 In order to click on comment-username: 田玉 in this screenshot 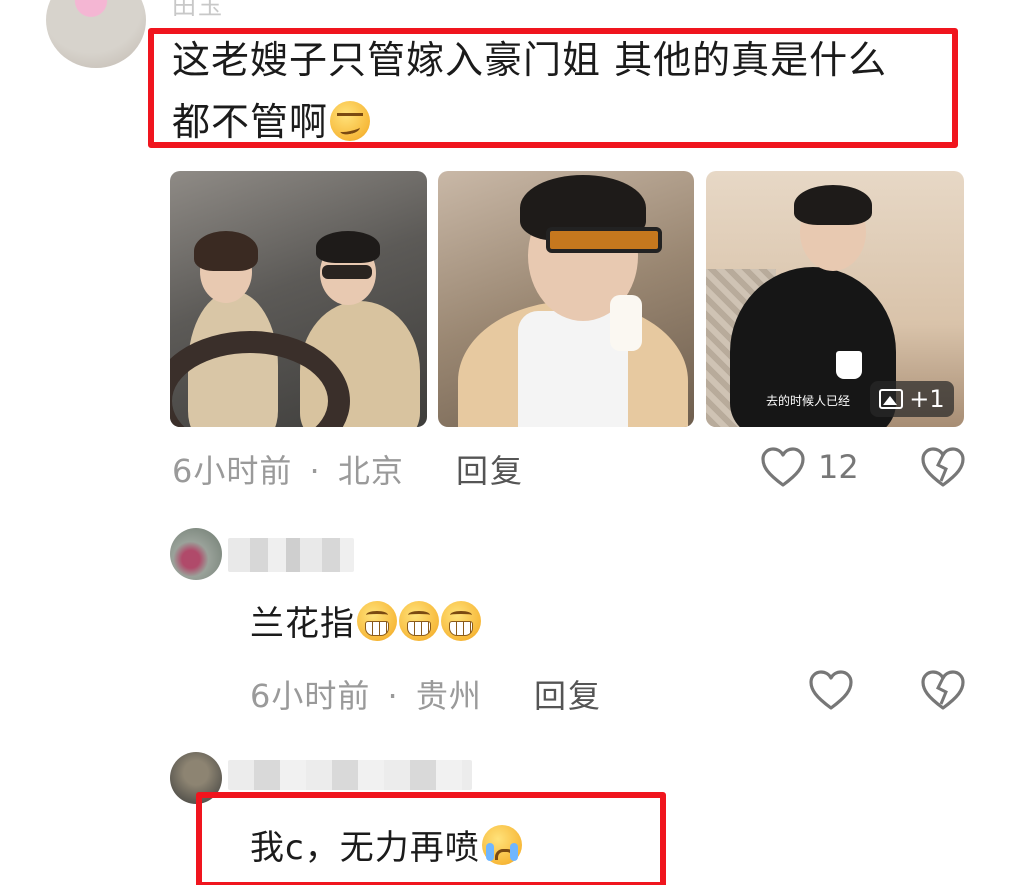, I will do `click(198, 10)`.